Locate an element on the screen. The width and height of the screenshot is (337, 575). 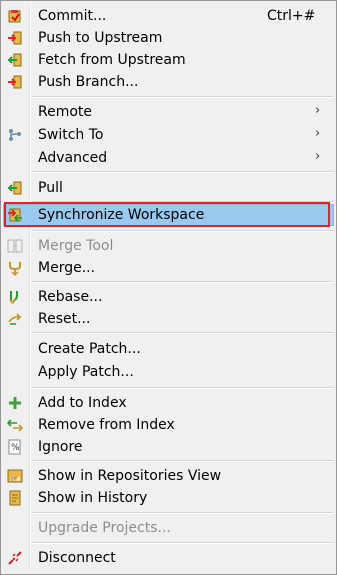
menu-item-fetch-from-upstream: Fetch from Upstream is located at coordinates (168, 60).